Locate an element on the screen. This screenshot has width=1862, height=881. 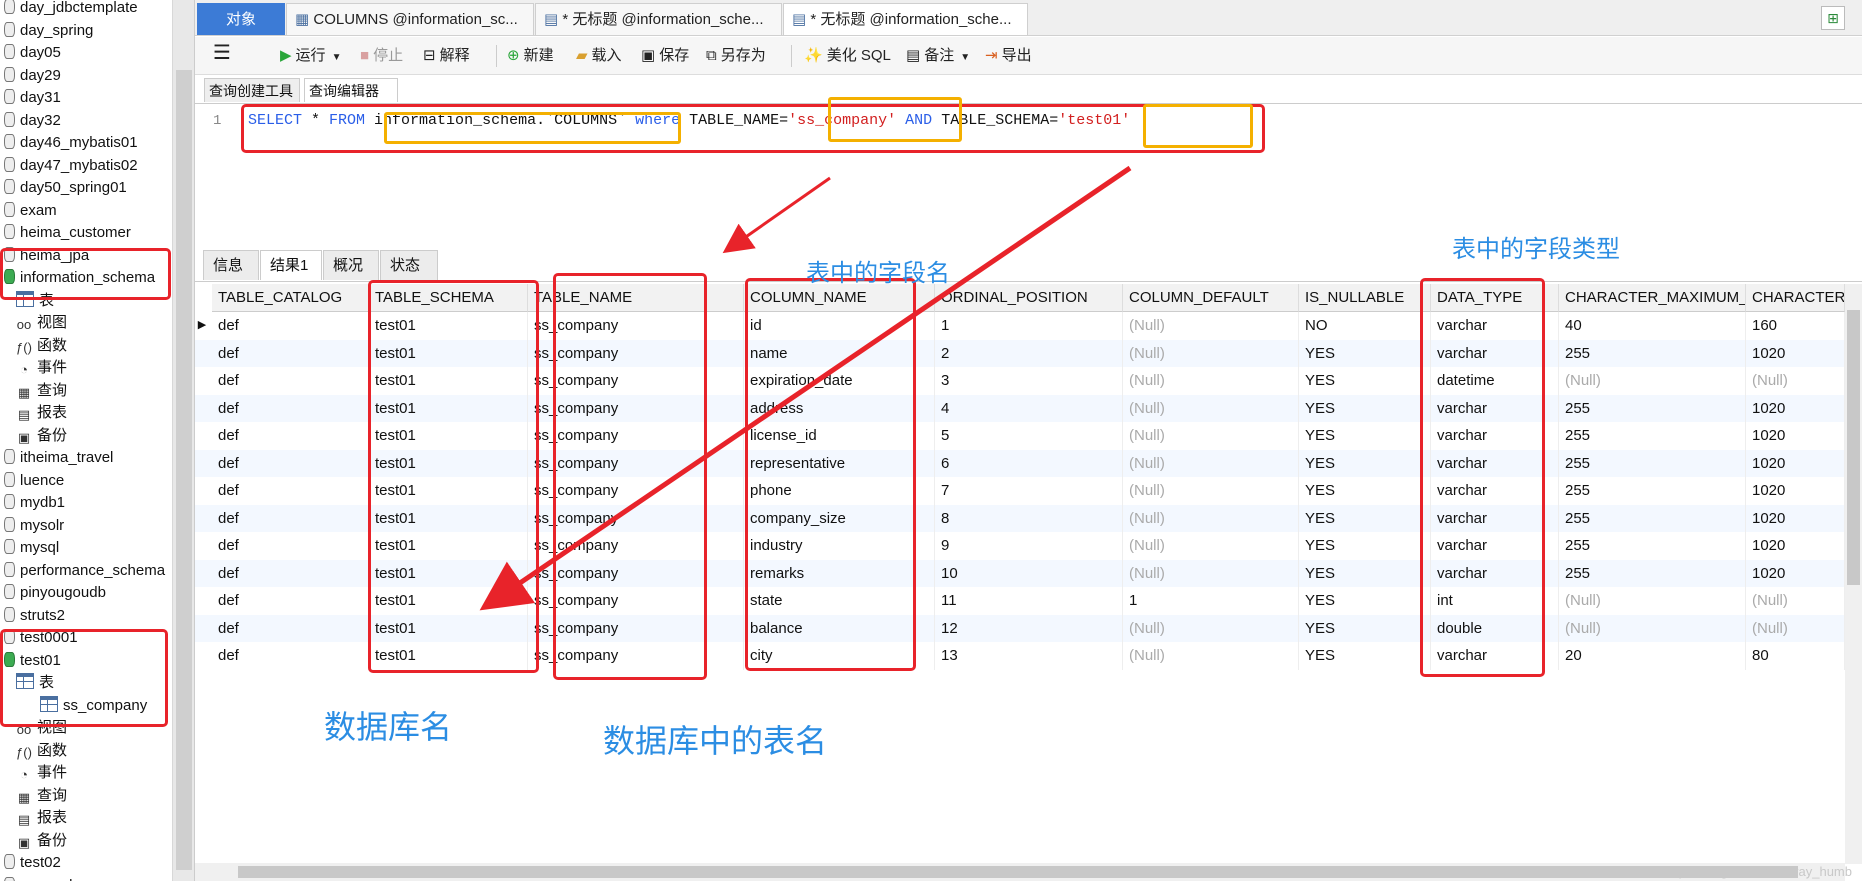
watermark: https://blog.csdn.net/Gray_humb is located at coordinates (1758, 871).